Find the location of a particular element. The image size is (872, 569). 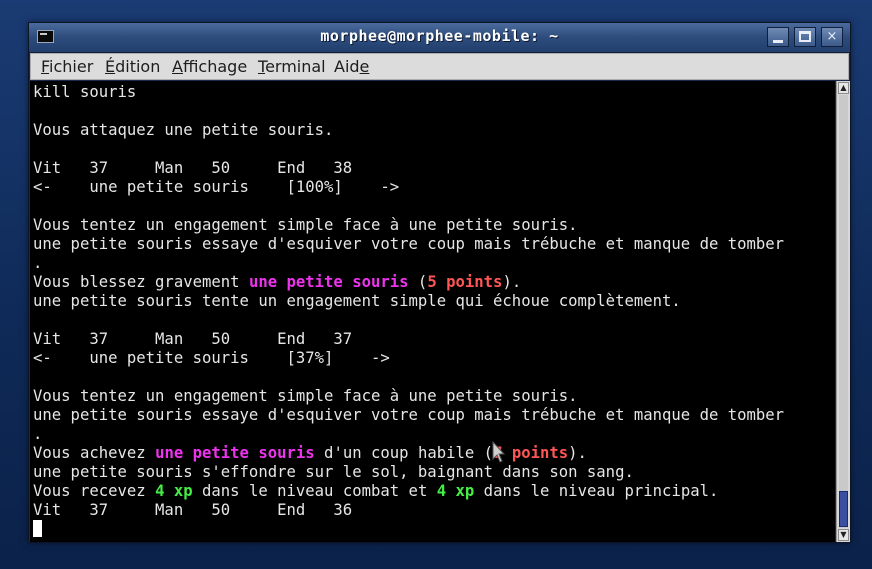

text-cursor is located at coordinates (37, 528).